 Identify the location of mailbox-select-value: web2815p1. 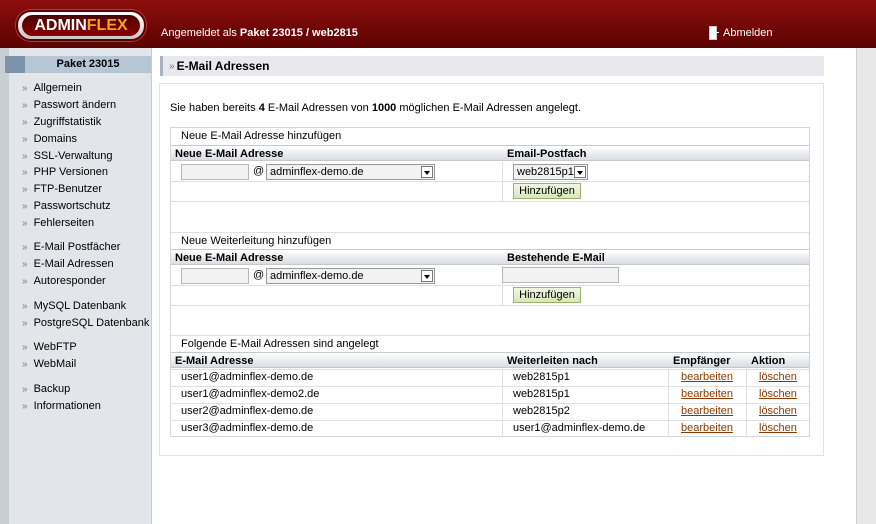
(545, 172).